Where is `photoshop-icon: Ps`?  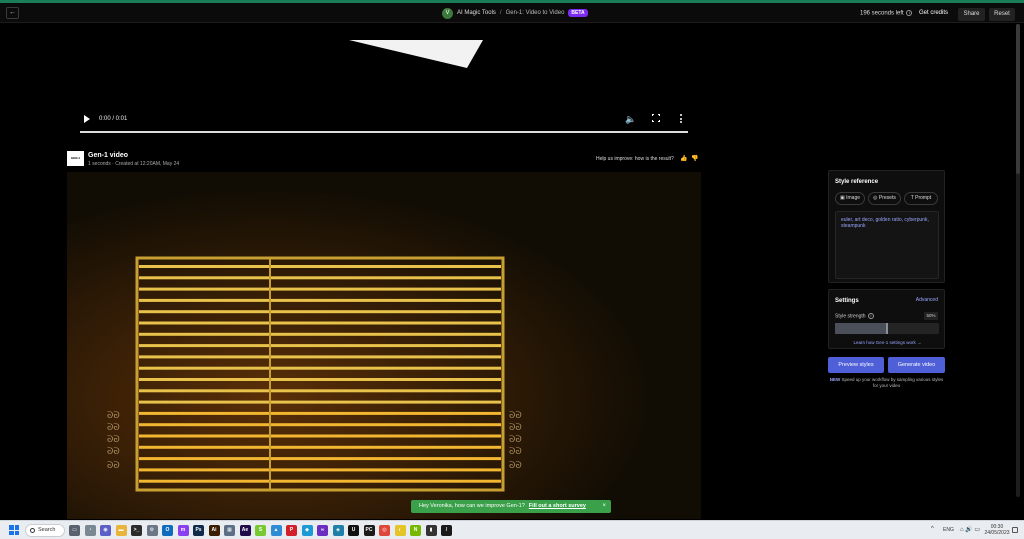
photoshop-icon: Ps is located at coordinates (198, 530).